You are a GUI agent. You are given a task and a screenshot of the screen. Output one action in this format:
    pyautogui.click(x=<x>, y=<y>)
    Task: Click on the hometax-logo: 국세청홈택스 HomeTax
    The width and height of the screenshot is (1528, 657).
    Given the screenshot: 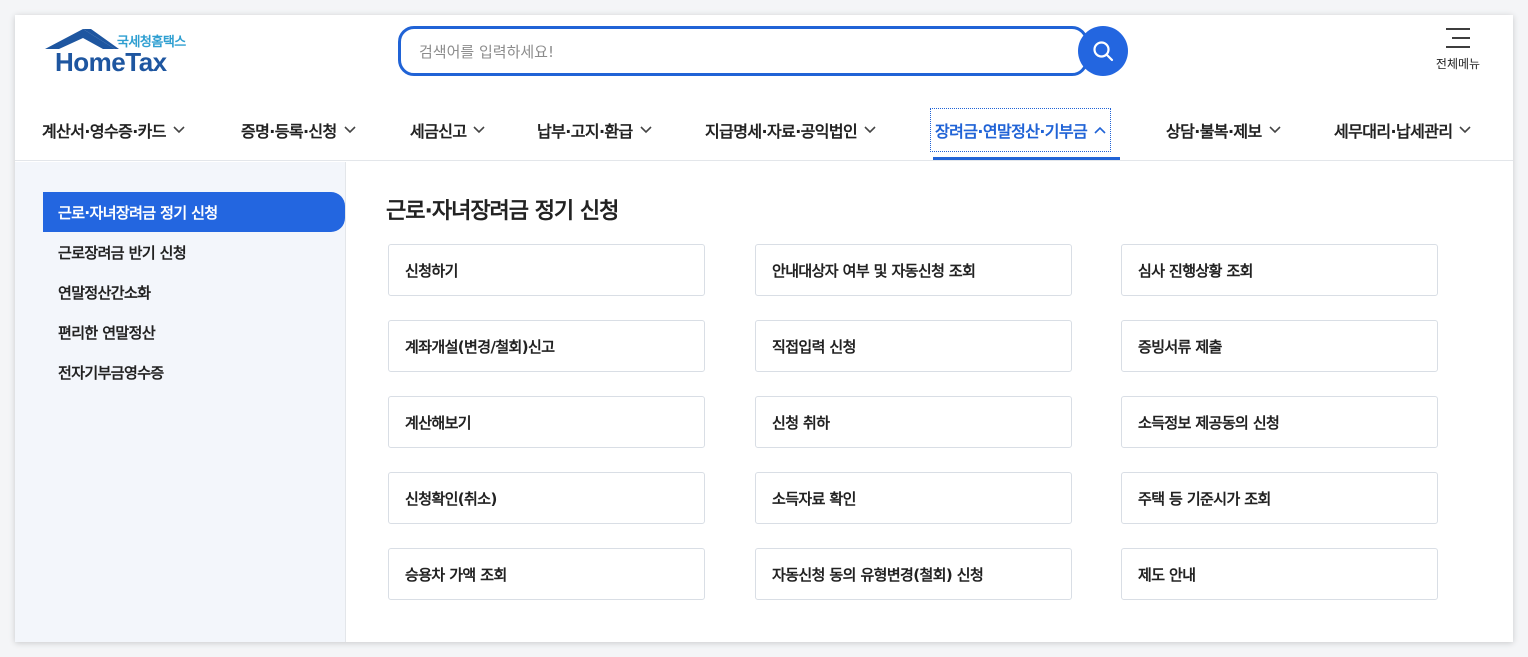 What is the action you would take?
    pyautogui.click(x=123, y=53)
    